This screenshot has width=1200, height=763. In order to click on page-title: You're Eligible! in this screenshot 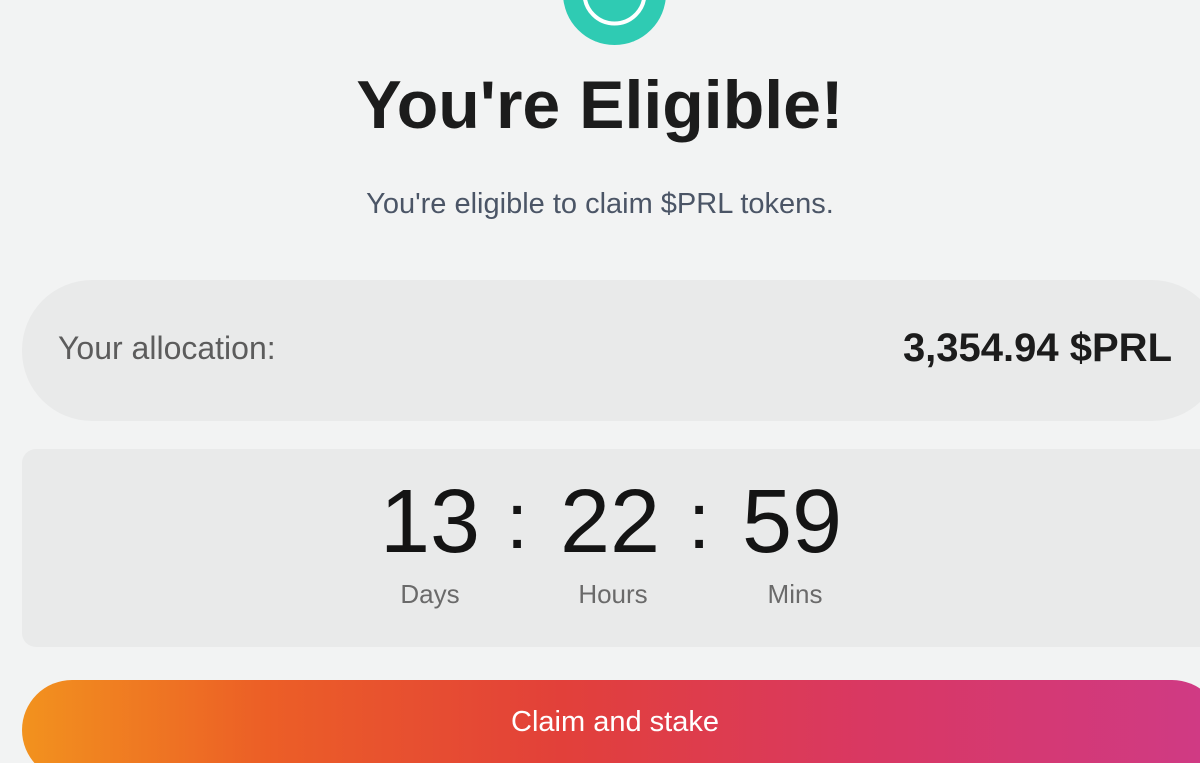, I will do `click(600, 105)`.